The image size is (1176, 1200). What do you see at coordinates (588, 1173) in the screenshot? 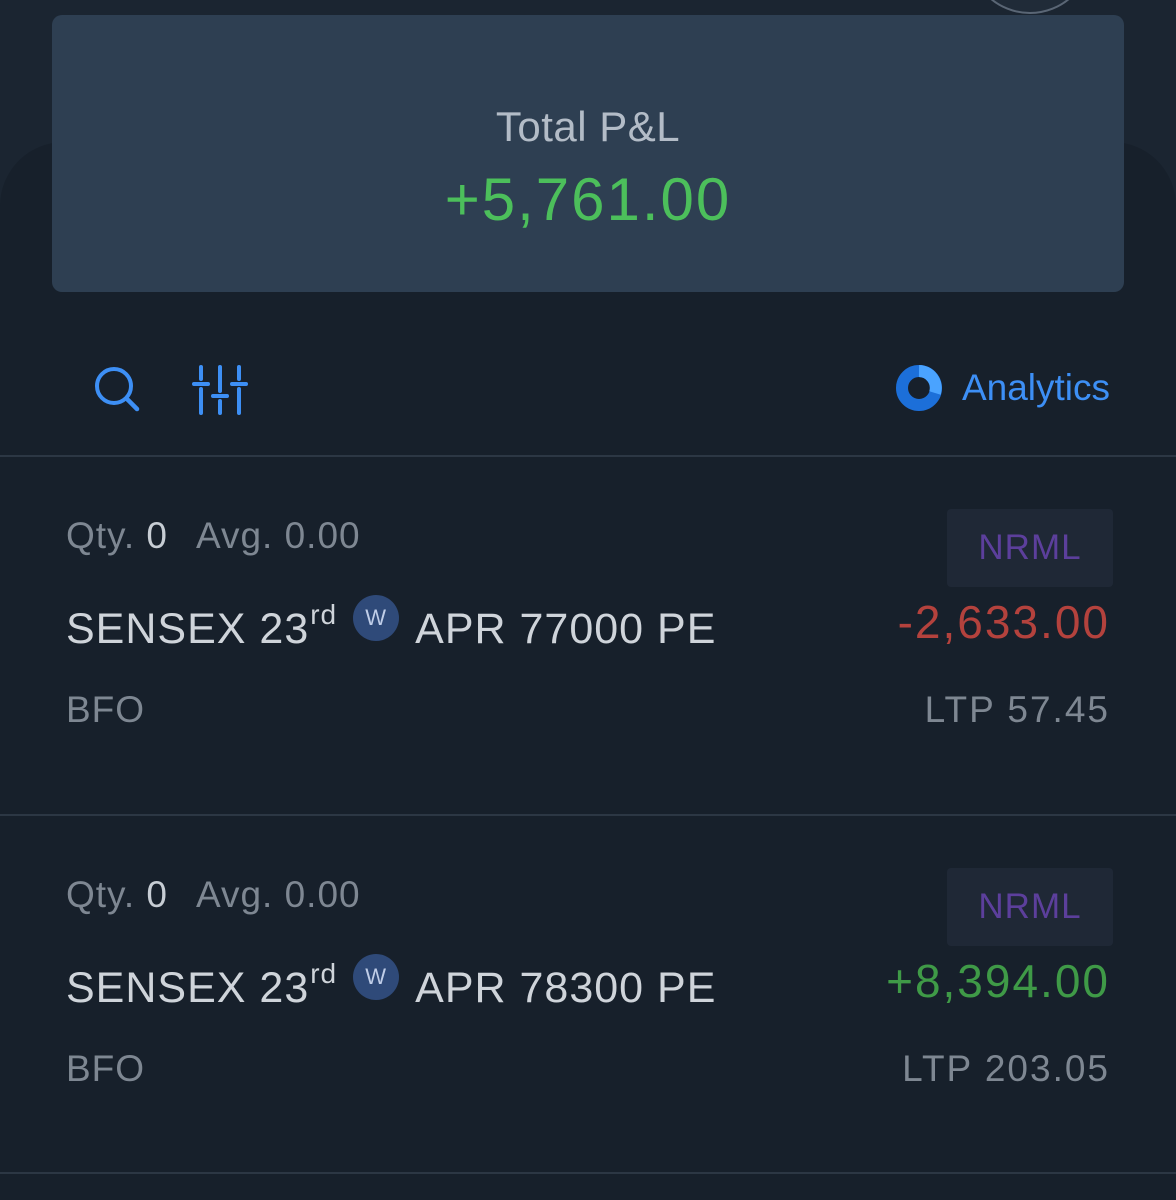
I see `divider` at bounding box center [588, 1173].